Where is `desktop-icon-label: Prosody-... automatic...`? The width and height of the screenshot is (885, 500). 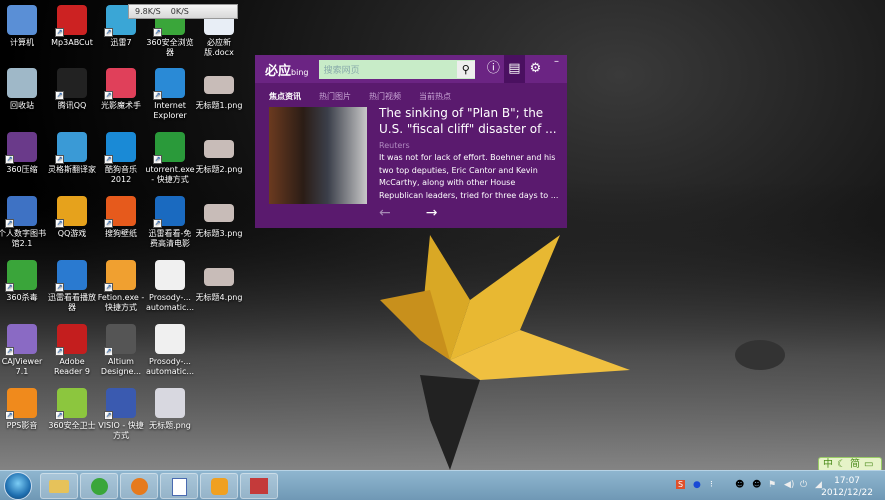 desktop-icon-label: Prosody-... automatic... is located at coordinates (170, 366).